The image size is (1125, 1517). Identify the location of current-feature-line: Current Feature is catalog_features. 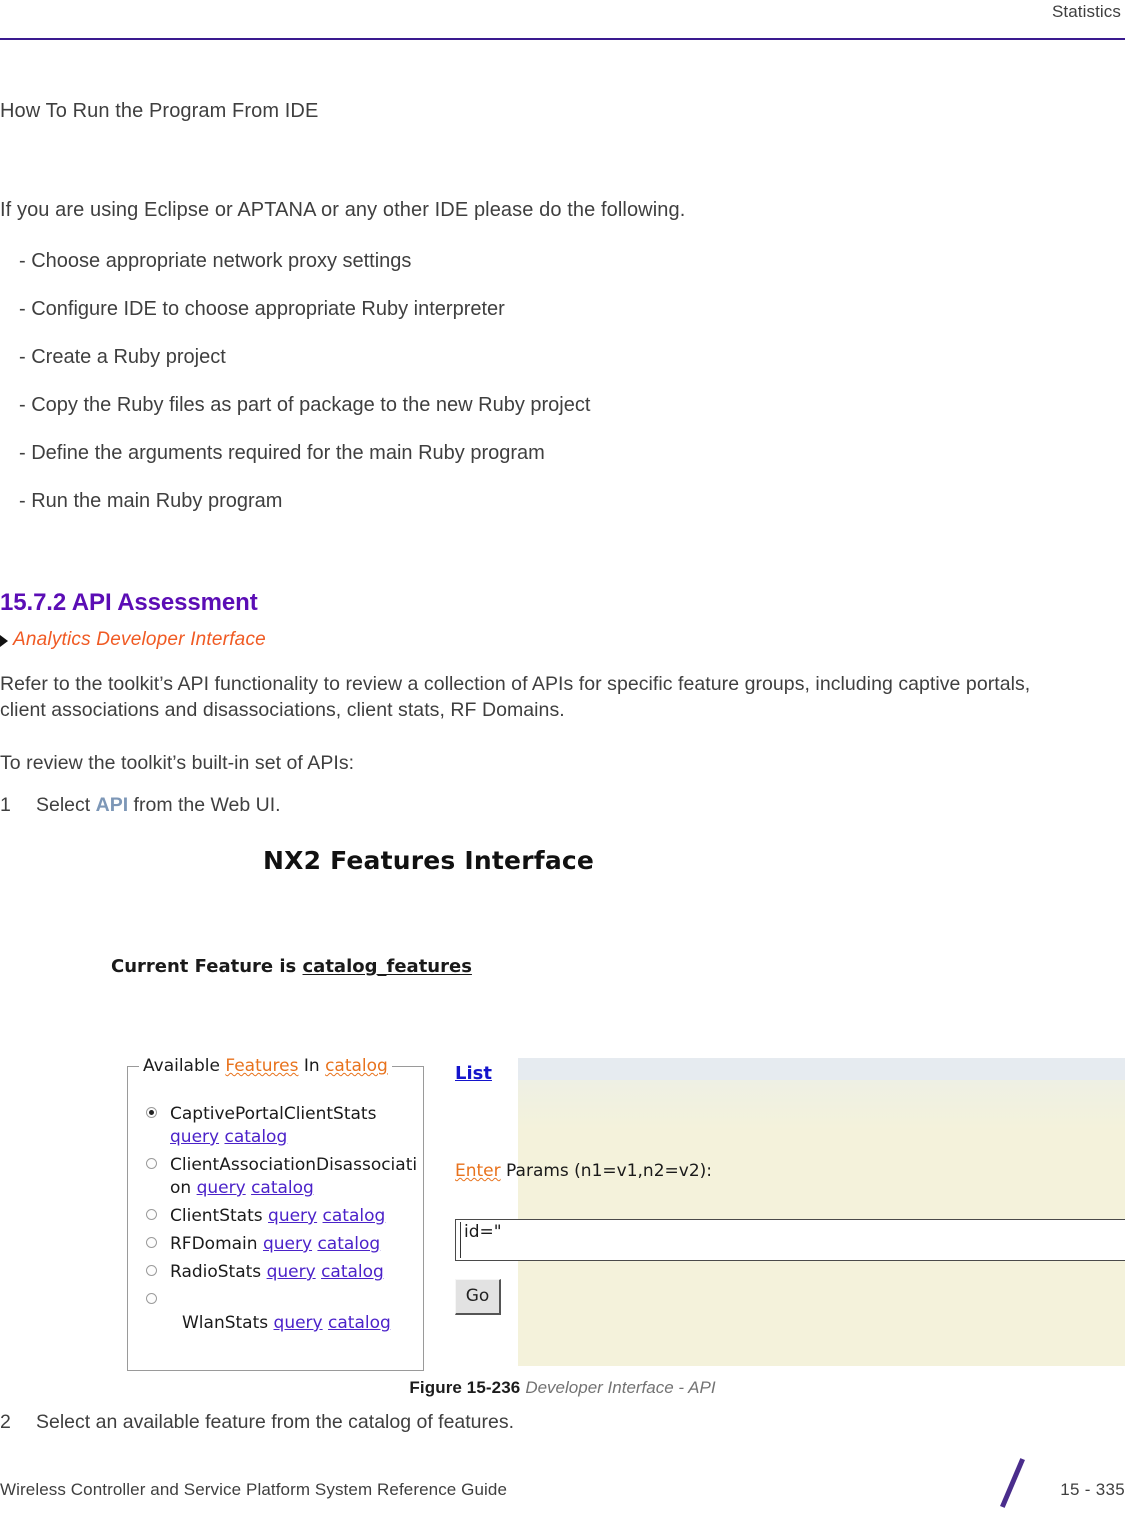
(291, 966).